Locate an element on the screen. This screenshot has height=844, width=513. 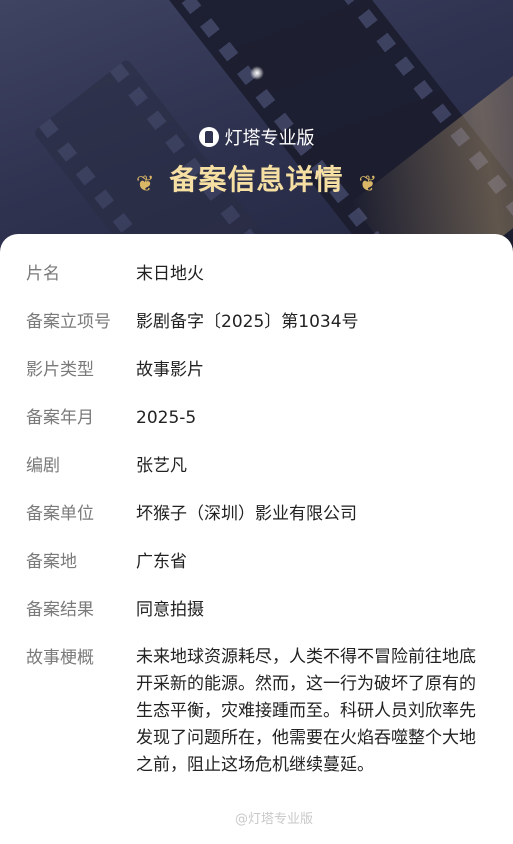
brand-name: 灯塔专业版 is located at coordinates (269, 138).